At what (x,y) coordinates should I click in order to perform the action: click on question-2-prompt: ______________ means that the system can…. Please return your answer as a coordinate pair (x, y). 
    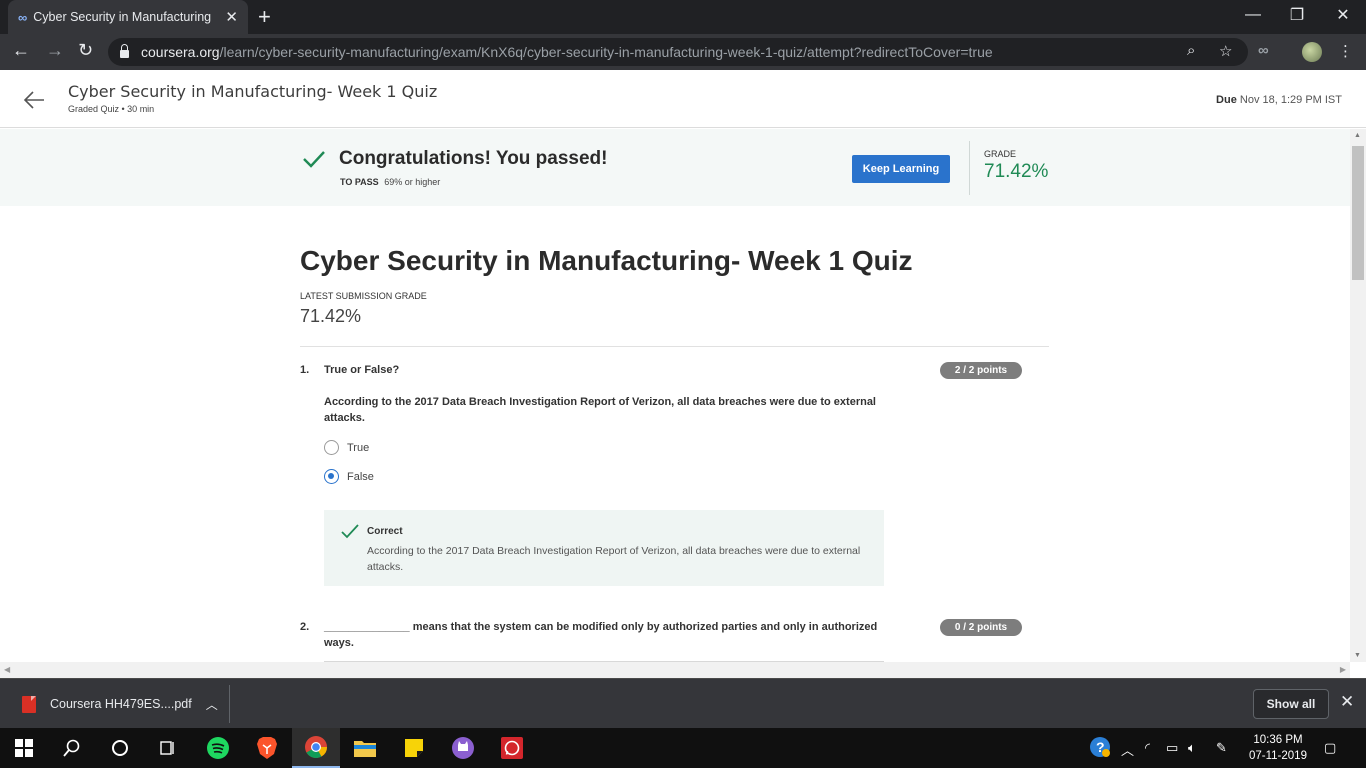
    Looking at the image, I should click on (601, 635).